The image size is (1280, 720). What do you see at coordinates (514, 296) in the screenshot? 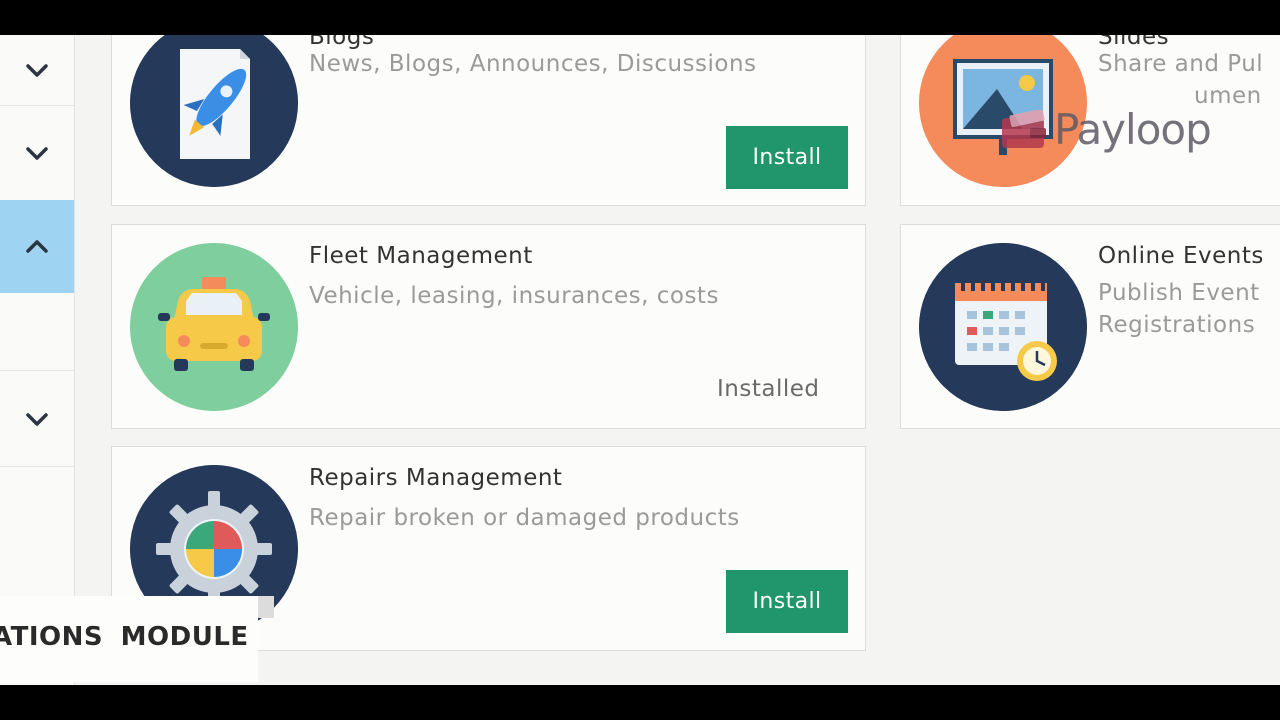
I see `card-description: Vehicle, leasing, insurances, costs` at bounding box center [514, 296].